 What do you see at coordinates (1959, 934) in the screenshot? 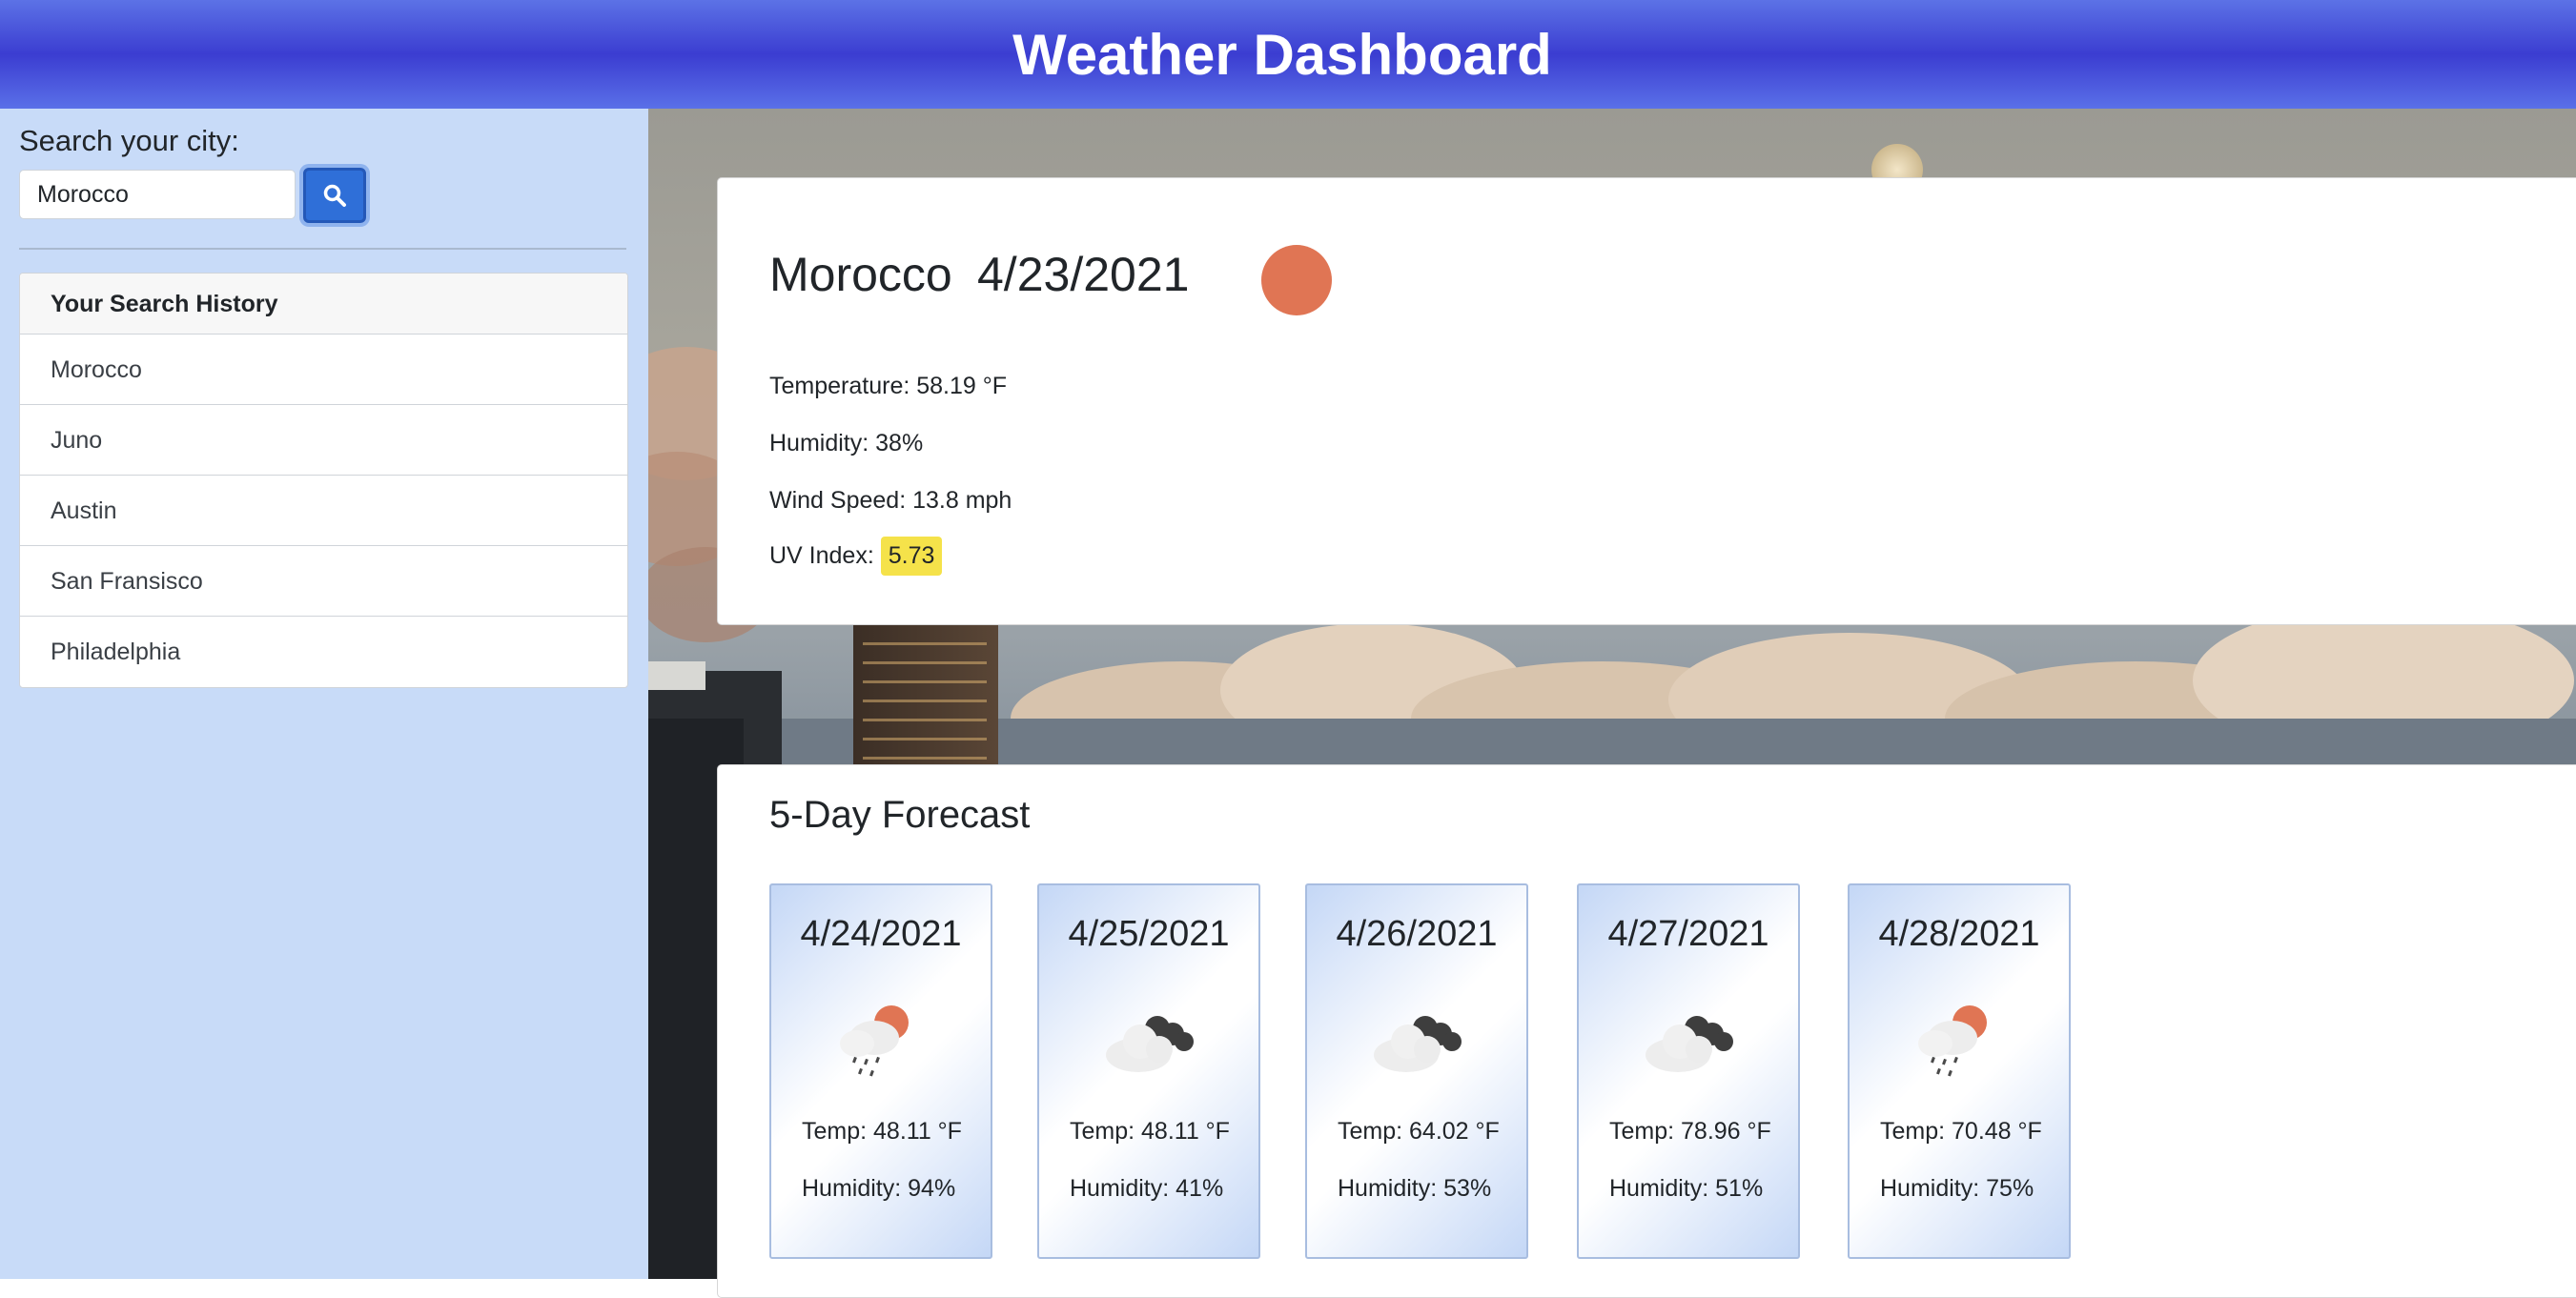
I see `forecast-date: 4/28/2021` at bounding box center [1959, 934].